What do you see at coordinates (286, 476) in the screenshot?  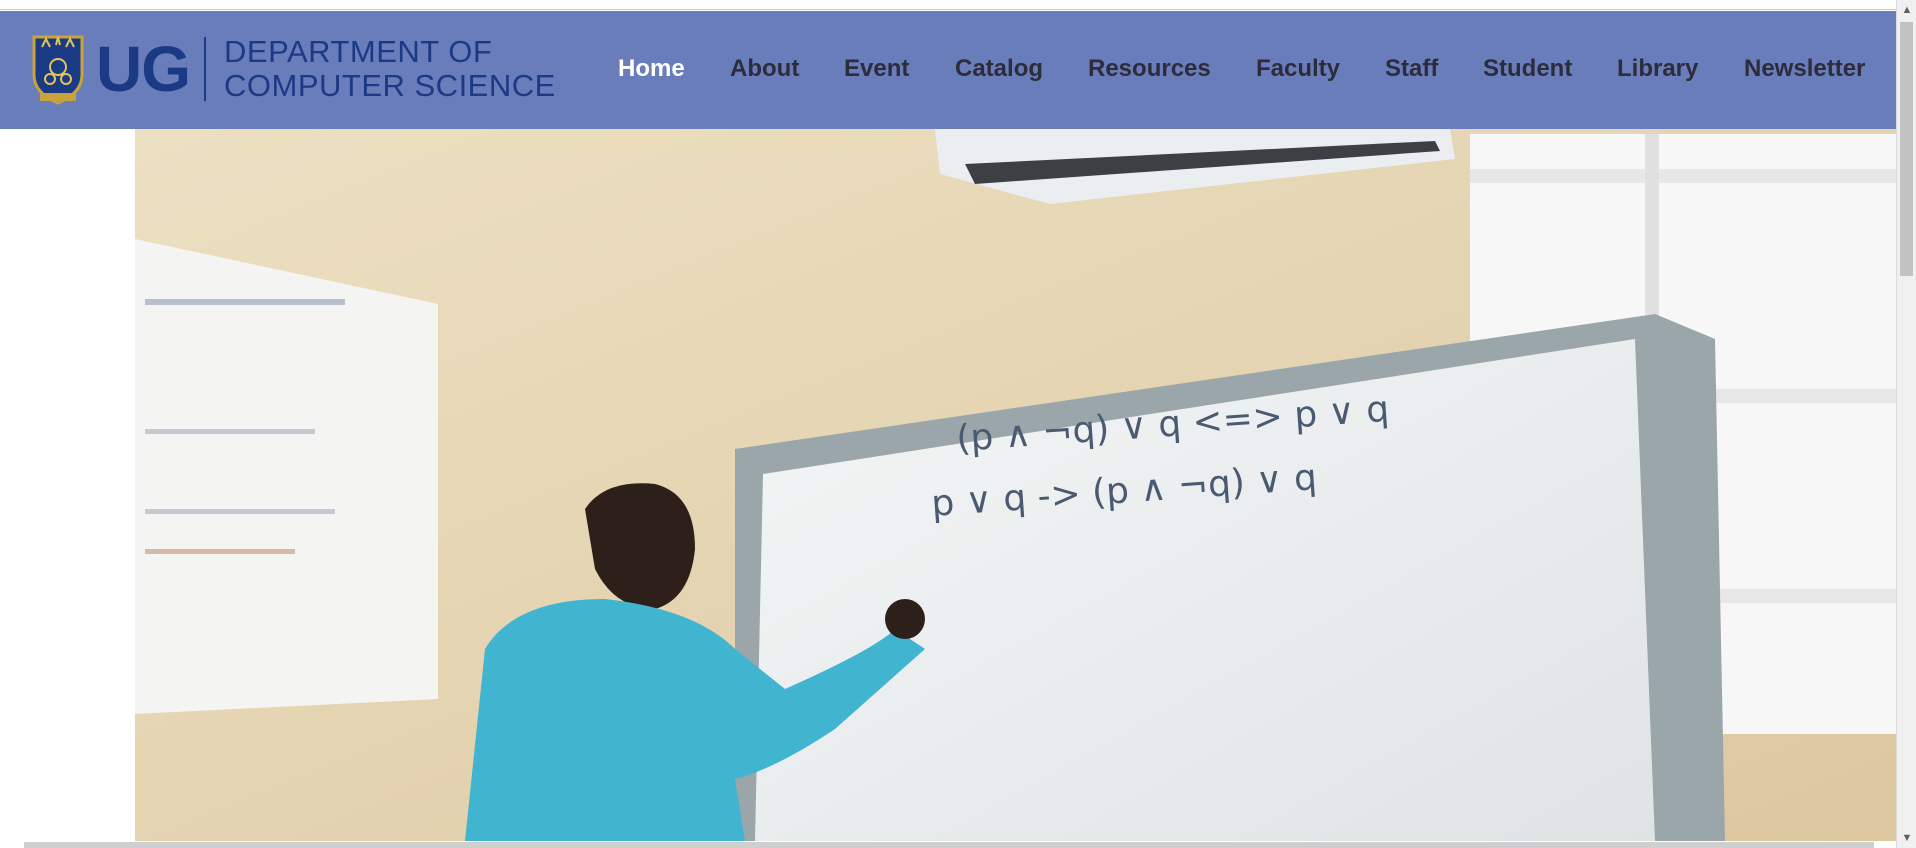 I see `projector-screen` at bounding box center [286, 476].